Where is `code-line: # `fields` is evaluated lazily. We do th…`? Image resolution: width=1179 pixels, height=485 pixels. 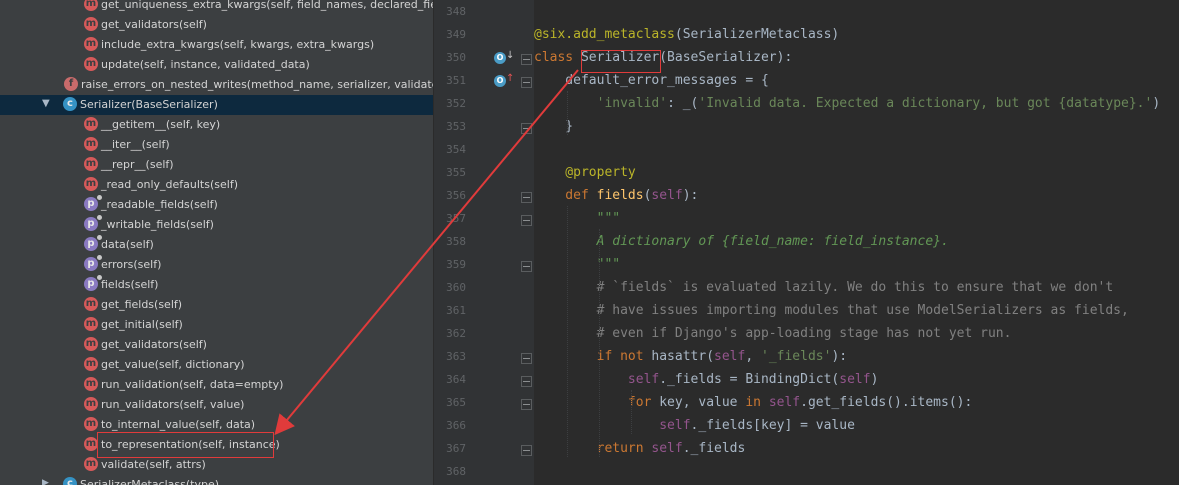
code-line: # `fields` is evaluated lazily. We do th… is located at coordinates (824, 288).